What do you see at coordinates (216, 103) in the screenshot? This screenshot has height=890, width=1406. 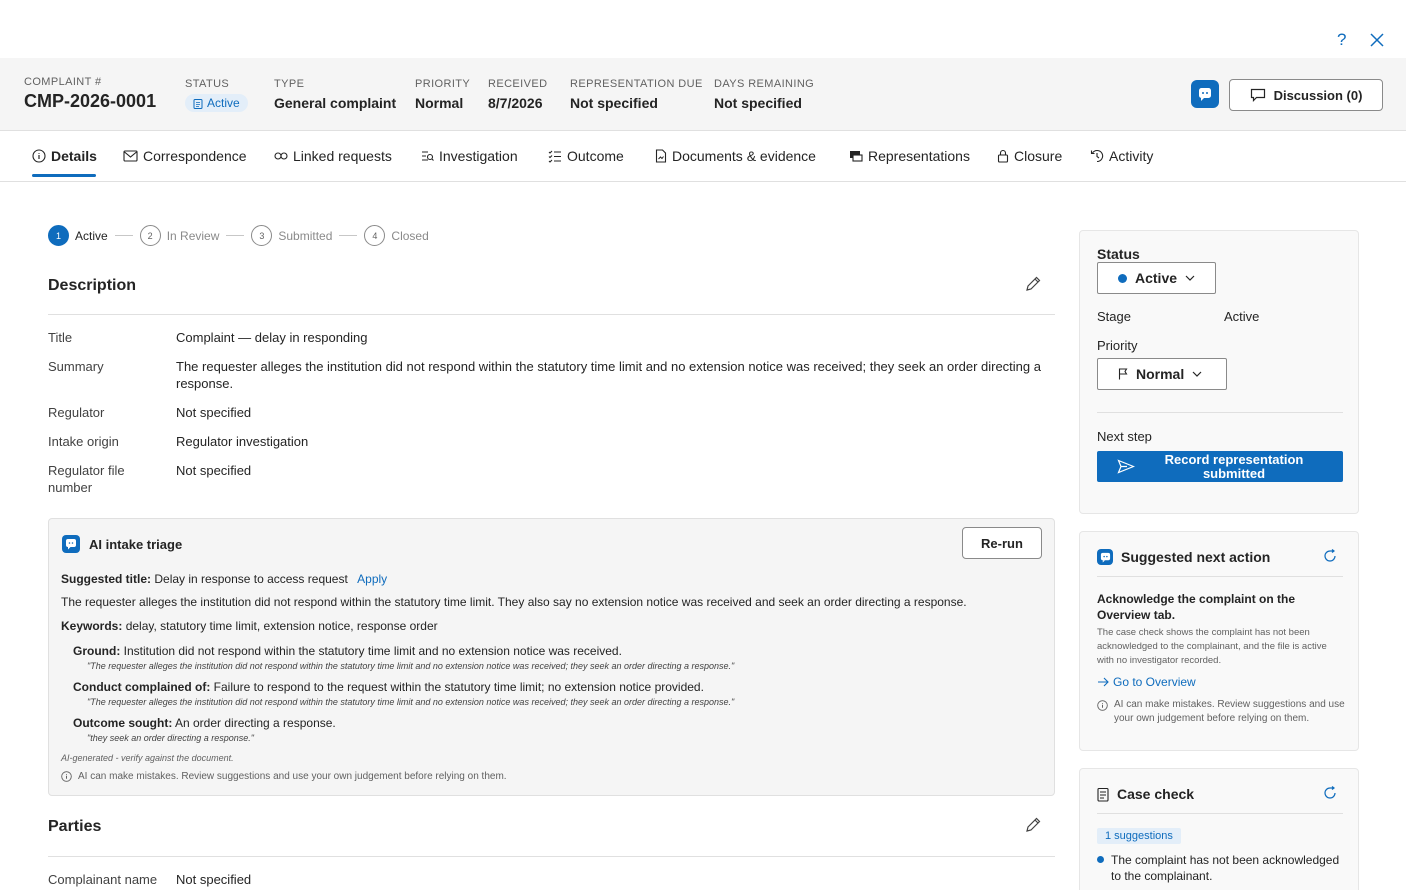 I see `status-badge: Active` at bounding box center [216, 103].